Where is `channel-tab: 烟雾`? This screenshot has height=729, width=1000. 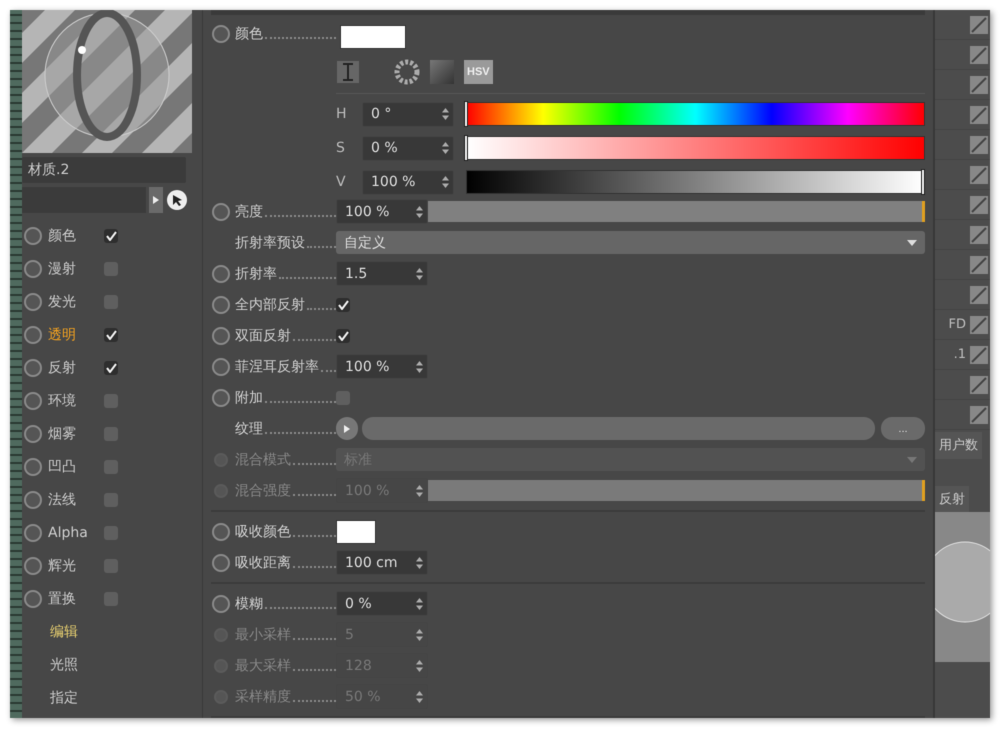 channel-tab: 烟雾 is located at coordinates (73, 433).